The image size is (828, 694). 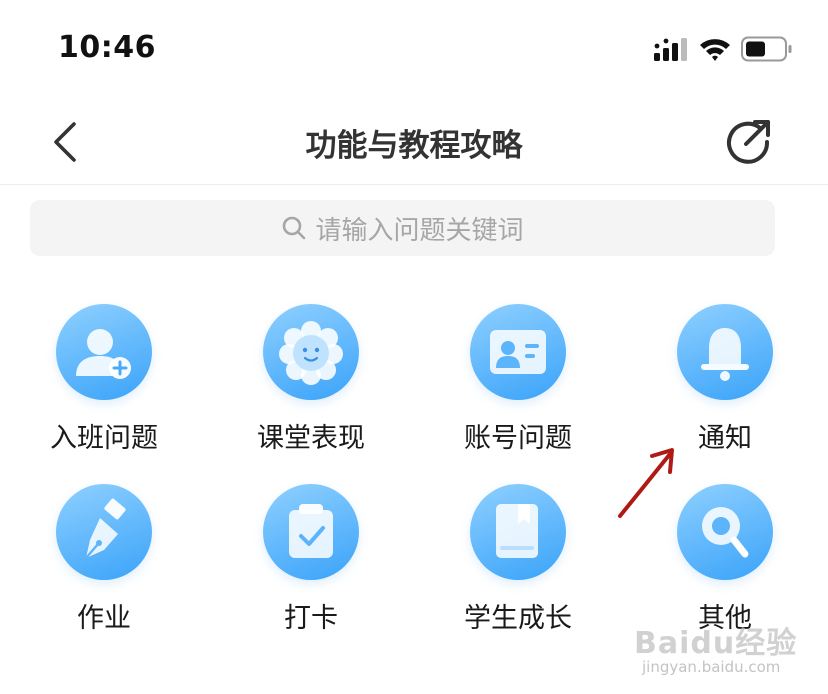 I want to click on pen-nib-icon, so click(x=105, y=528).